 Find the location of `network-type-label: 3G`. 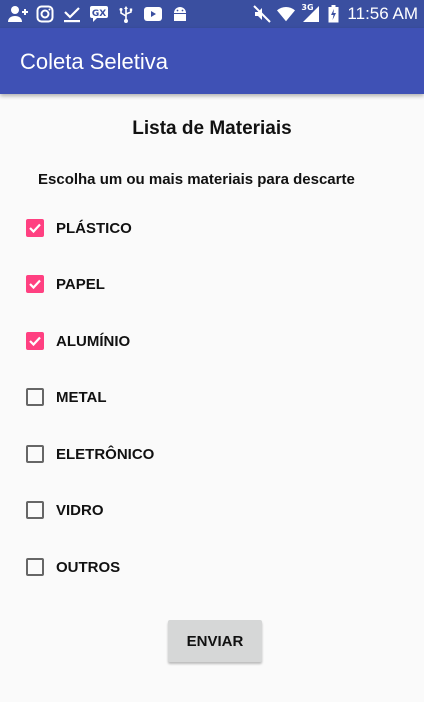

network-type-label: 3G is located at coordinates (307, 7).